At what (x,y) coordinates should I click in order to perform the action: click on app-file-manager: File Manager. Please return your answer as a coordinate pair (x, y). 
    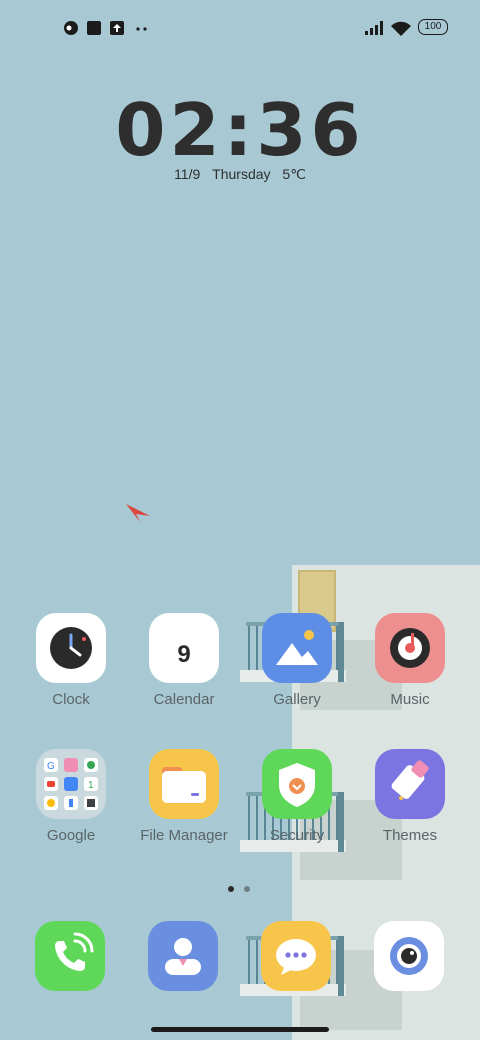
    Looking at the image, I should click on (184, 796).